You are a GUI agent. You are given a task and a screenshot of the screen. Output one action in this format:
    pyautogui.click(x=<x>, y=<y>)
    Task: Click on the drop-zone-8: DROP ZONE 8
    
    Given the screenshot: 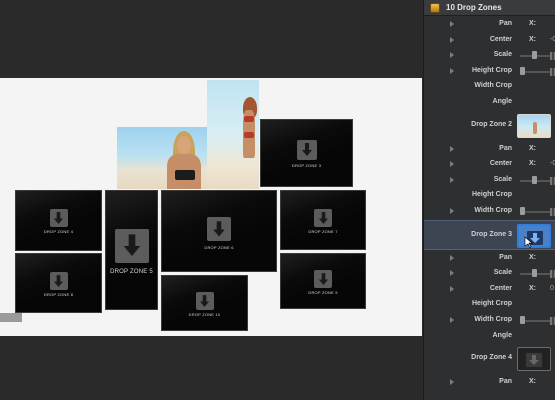 What is the action you would take?
    pyautogui.click(x=58, y=283)
    